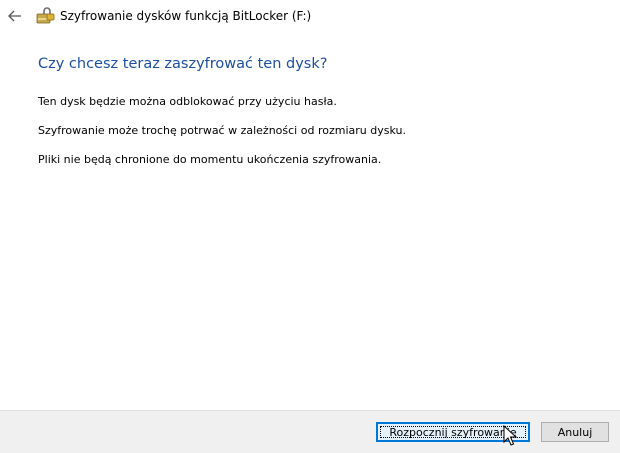  What do you see at coordinates (183, 64) in the screenshot?
I see `page-heading: Czy chcesz teraz zaszyfrować ten dysk?` at bounding box center [183, 64].